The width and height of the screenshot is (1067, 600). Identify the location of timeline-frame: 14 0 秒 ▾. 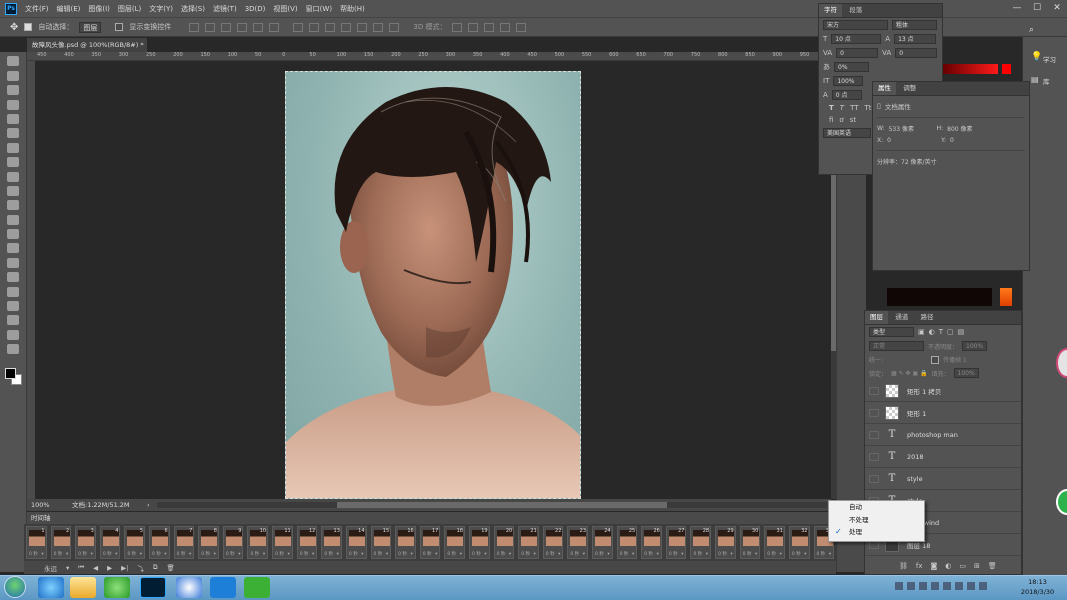
(356, 542).